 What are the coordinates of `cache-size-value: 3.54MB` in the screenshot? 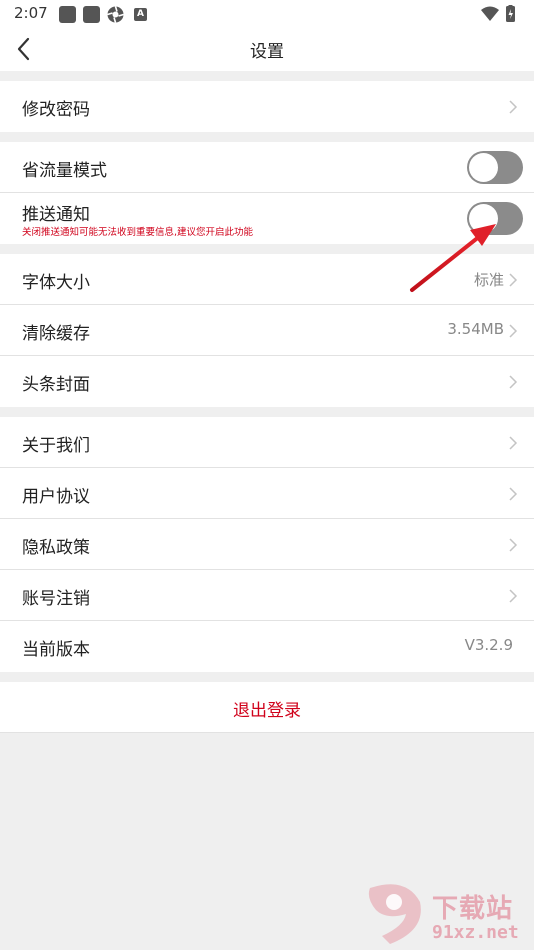 It's located at (475, 329).